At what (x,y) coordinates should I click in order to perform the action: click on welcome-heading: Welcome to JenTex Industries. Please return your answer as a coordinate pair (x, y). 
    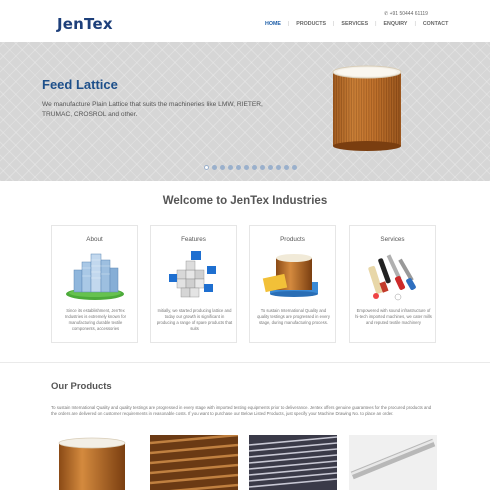
    Looking at the image, I should click on (245, 201).